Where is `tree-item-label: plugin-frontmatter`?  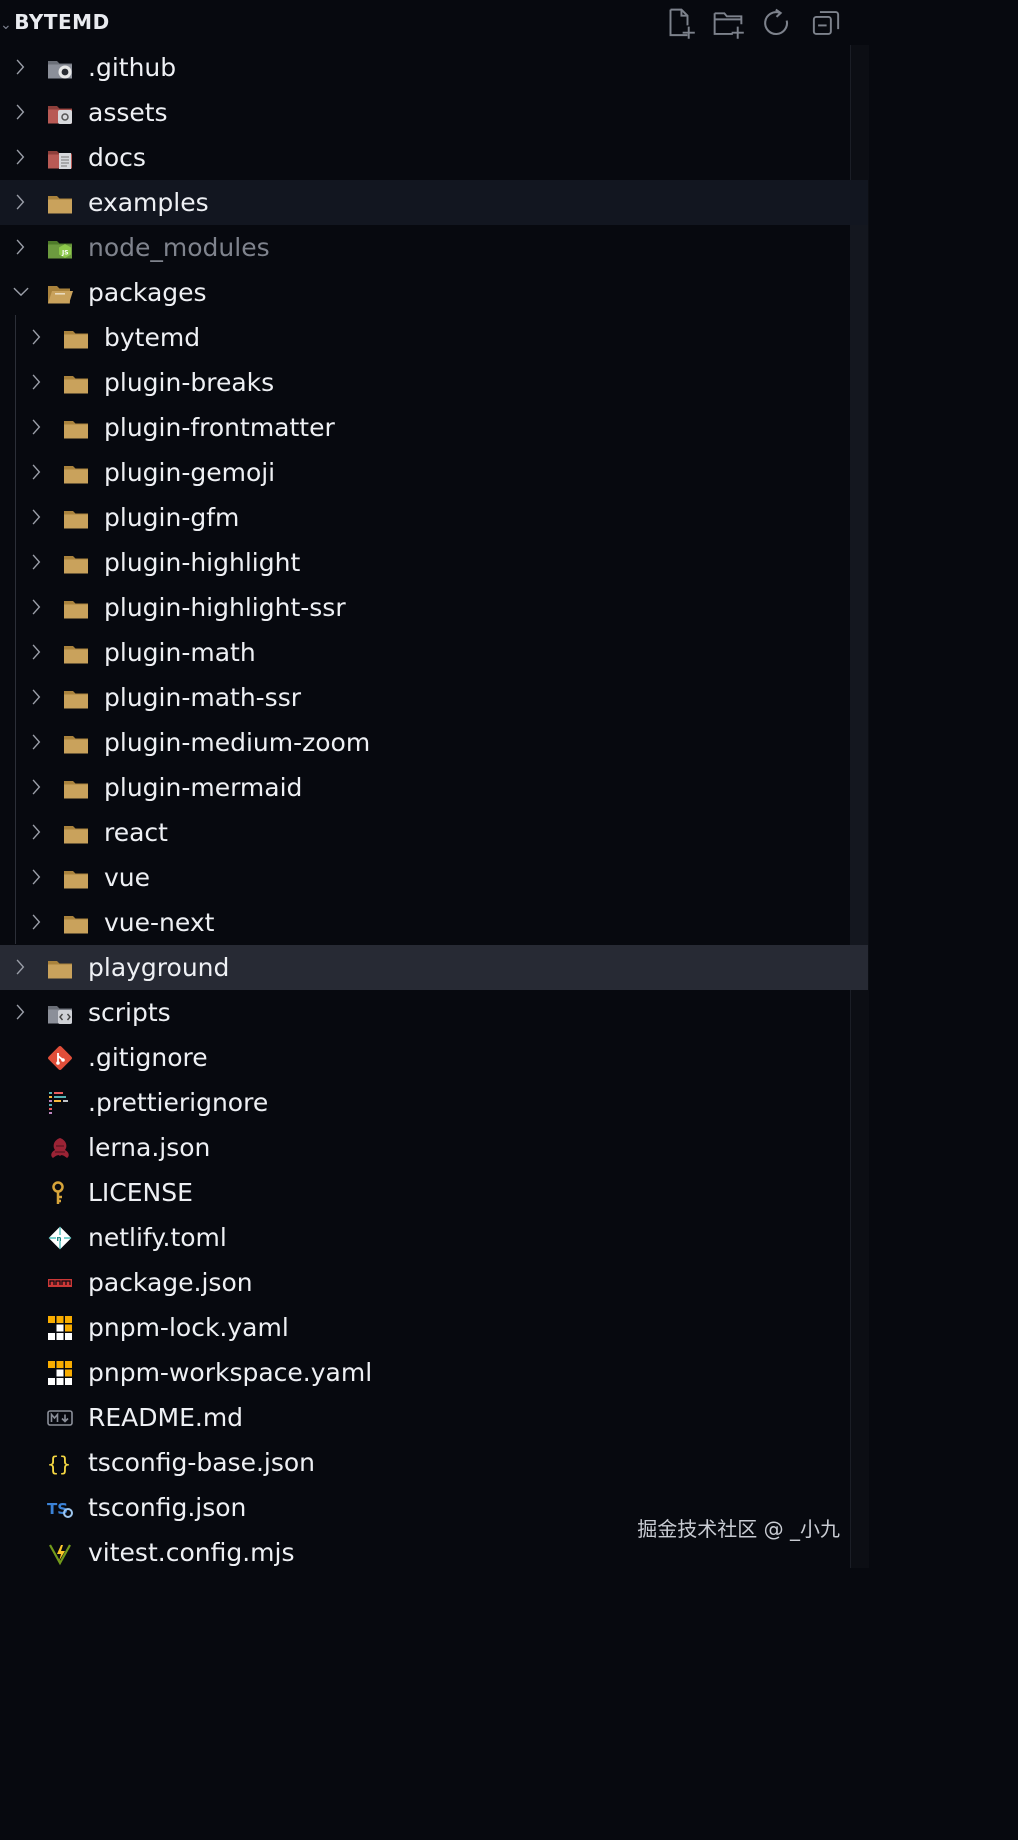
tree-item-label: plugin-frontmatter is located at coordinates (219, 427).